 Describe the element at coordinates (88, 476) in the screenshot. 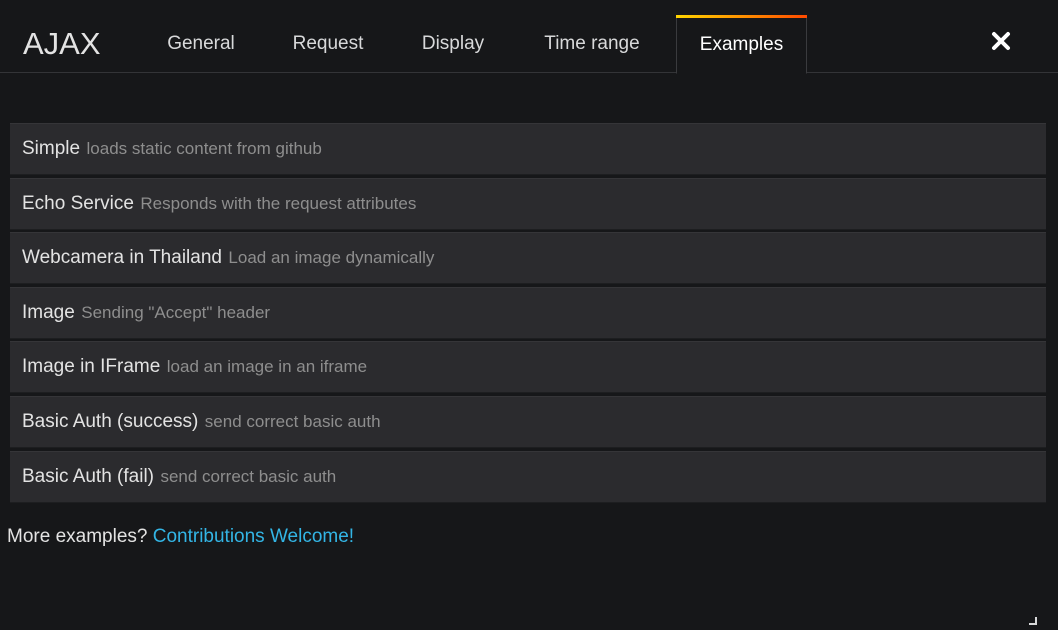

I see `example-name: Basic Auth (fail)` at that location.